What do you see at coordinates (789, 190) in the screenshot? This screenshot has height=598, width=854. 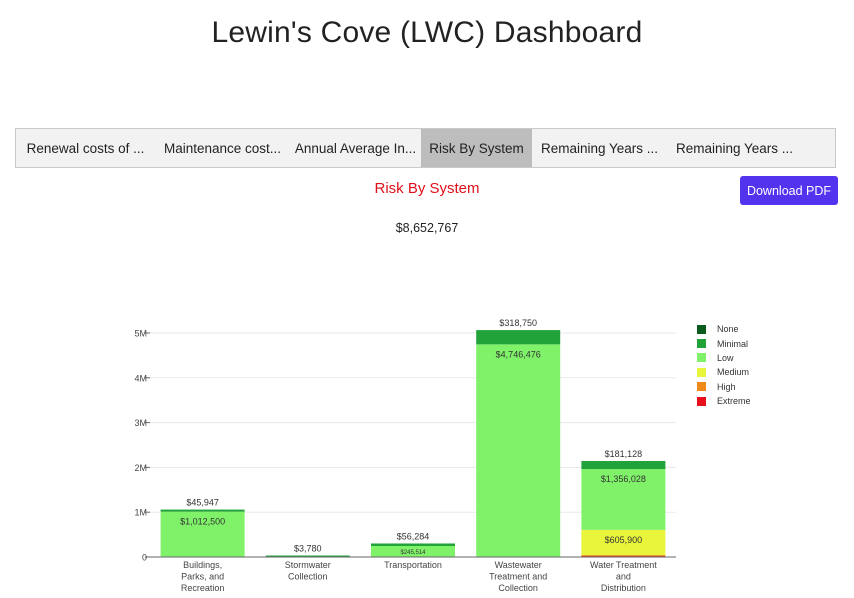 I see `download-pdf-button: Download PDF` at bounding box center [789, 190].